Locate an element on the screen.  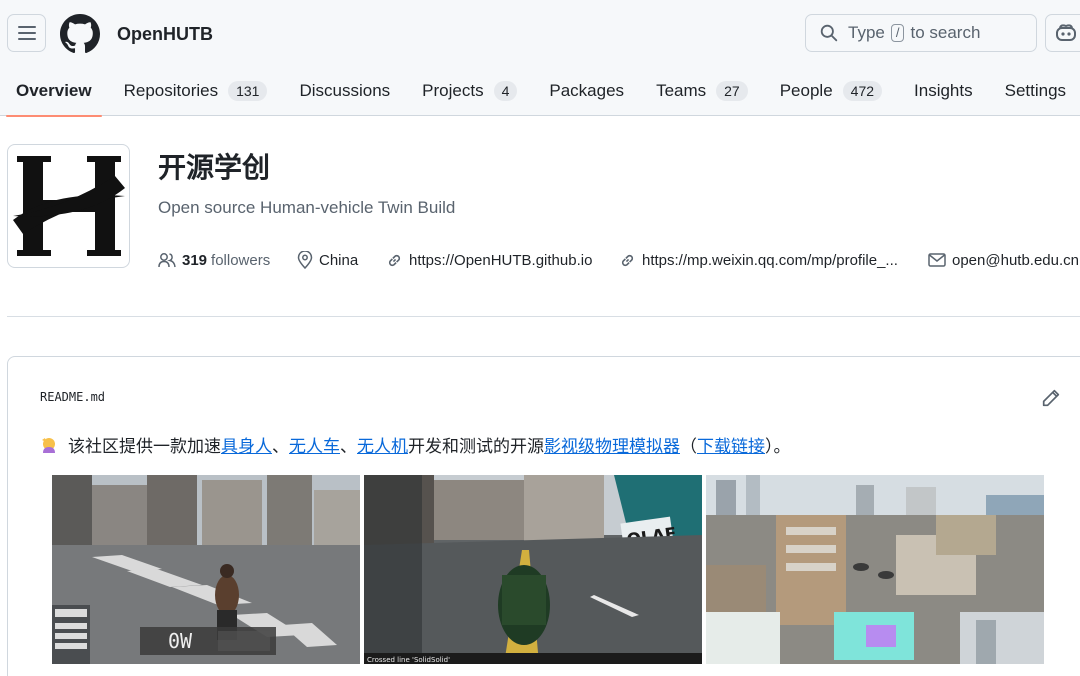
tab-label: Insights is located at coordinates (943, 90).